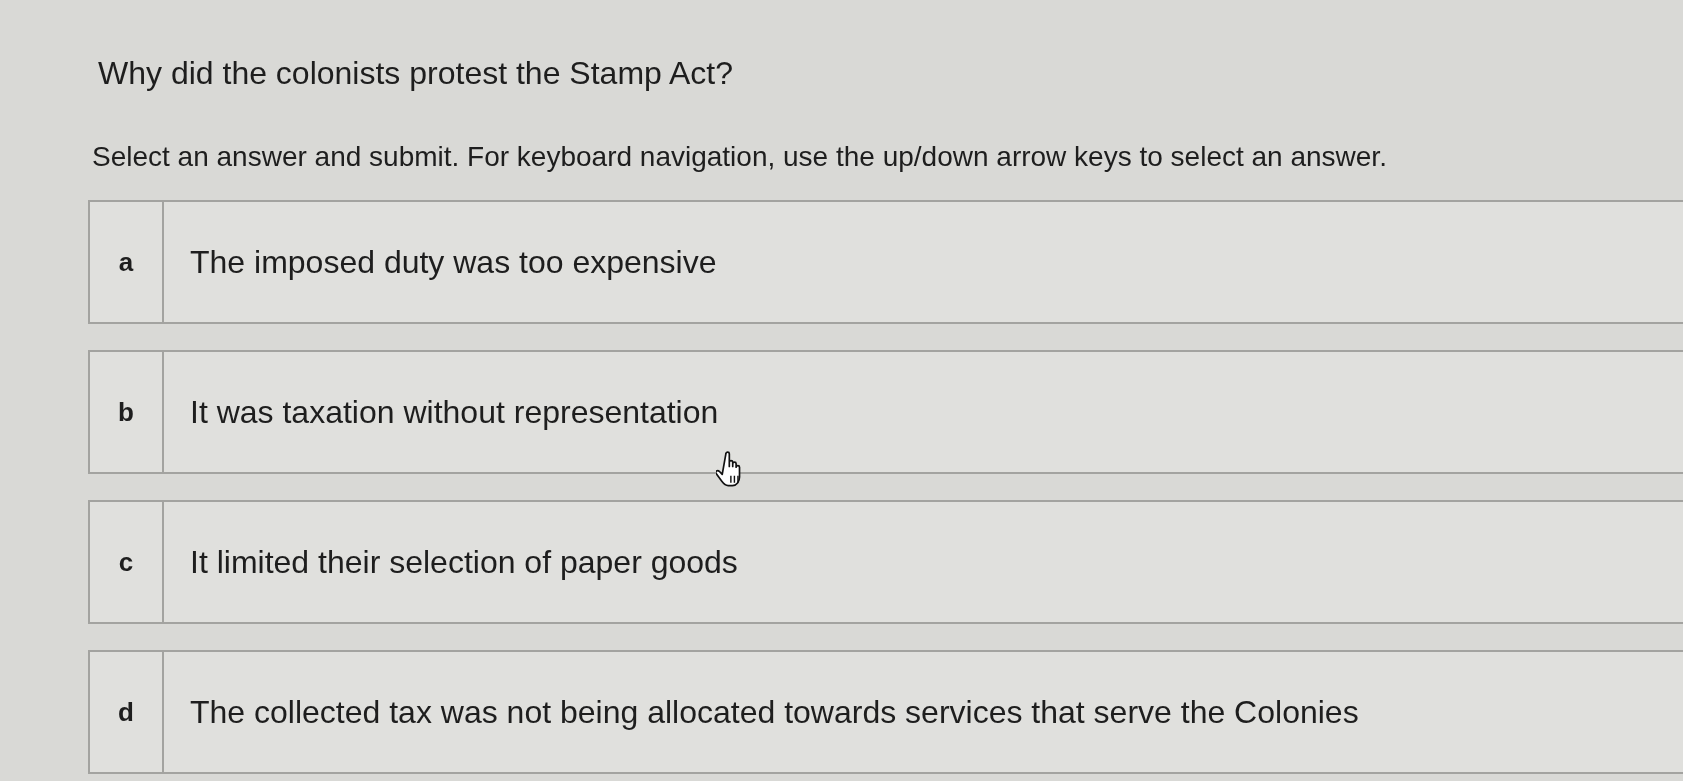  Describe the element at coordinates (127, 262) in the screenshot. I see `option-letter: a` at that location.